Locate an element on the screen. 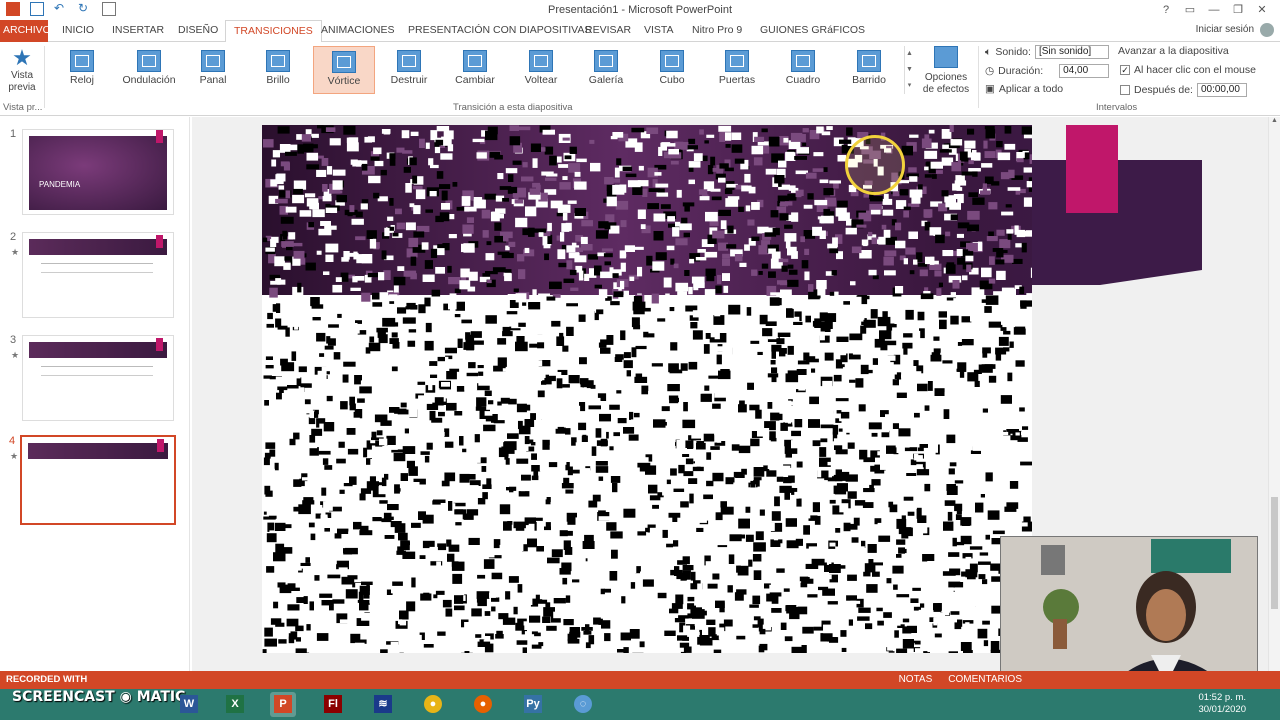 Image resolution: width=1280 pixels, height=720 pixels. screencast-text: SCREENCAST is located at coordinates (63, 697).